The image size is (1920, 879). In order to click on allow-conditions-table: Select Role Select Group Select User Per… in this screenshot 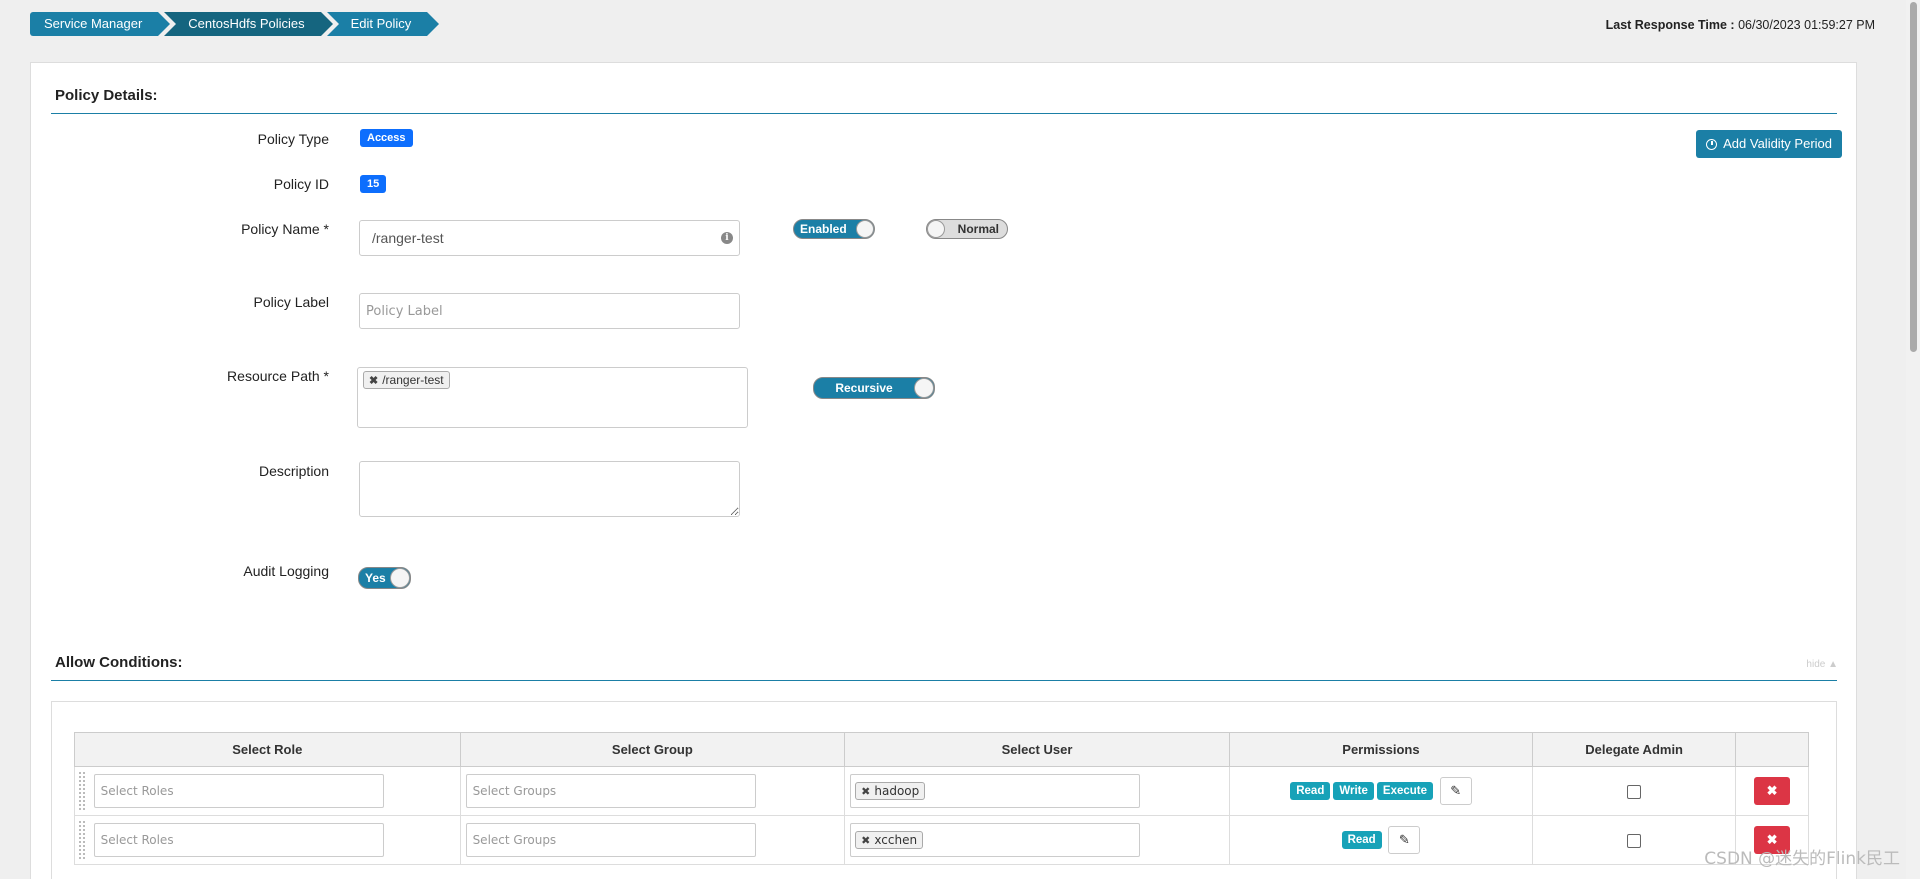, I will do `click(941, 798)`.